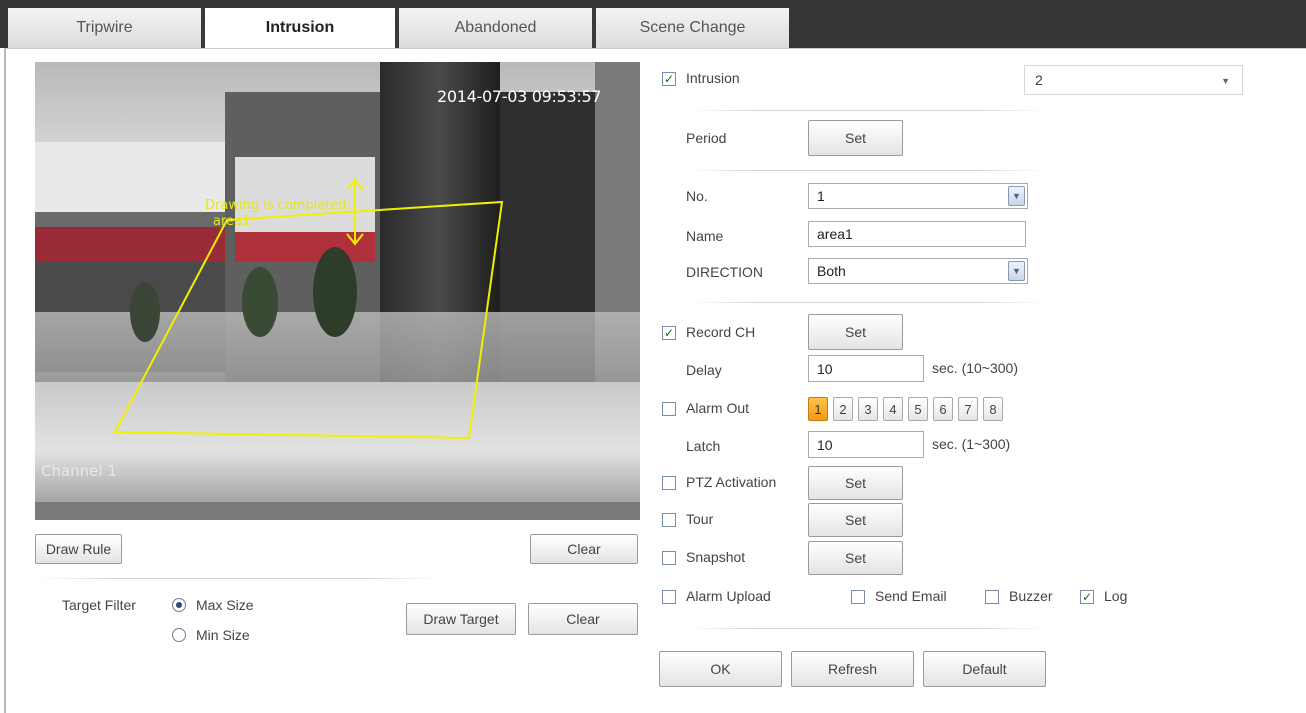 This screenshot has height=713, width=1306. I want to click on alarm-out-channel-4: 4, so click(893, 409).